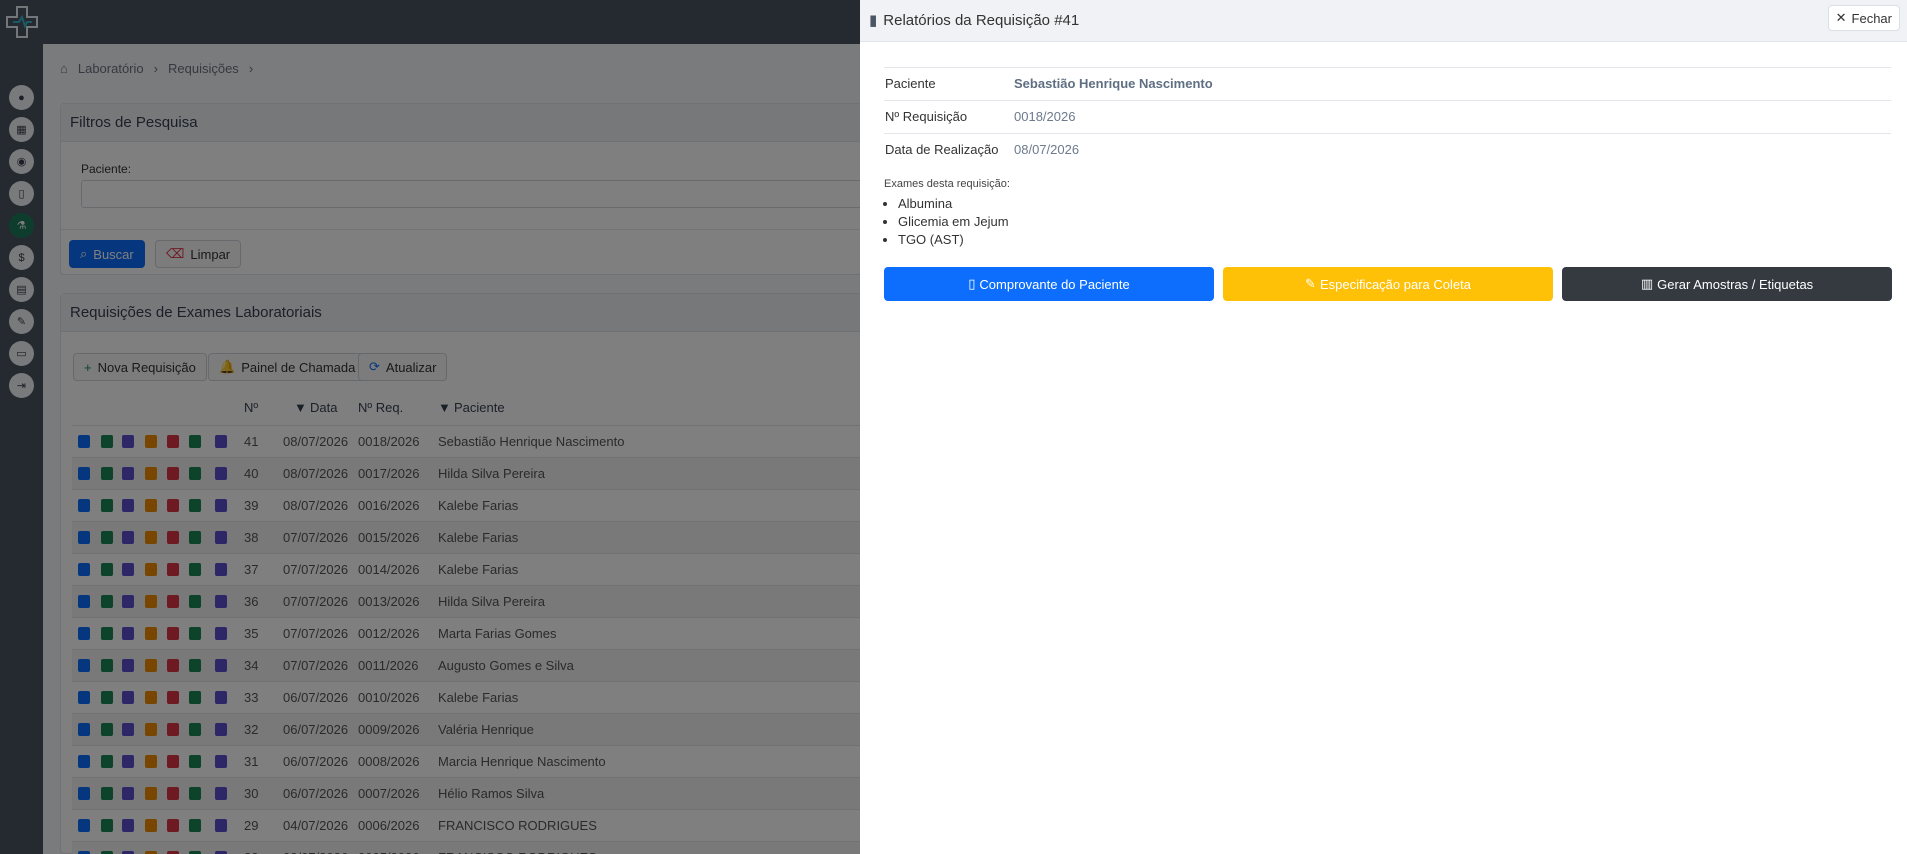 The width and height of the screenshot is (1907, 854). I want to click on patient-value: Sebastião Henrique Nascimento, so click(1113, 83).